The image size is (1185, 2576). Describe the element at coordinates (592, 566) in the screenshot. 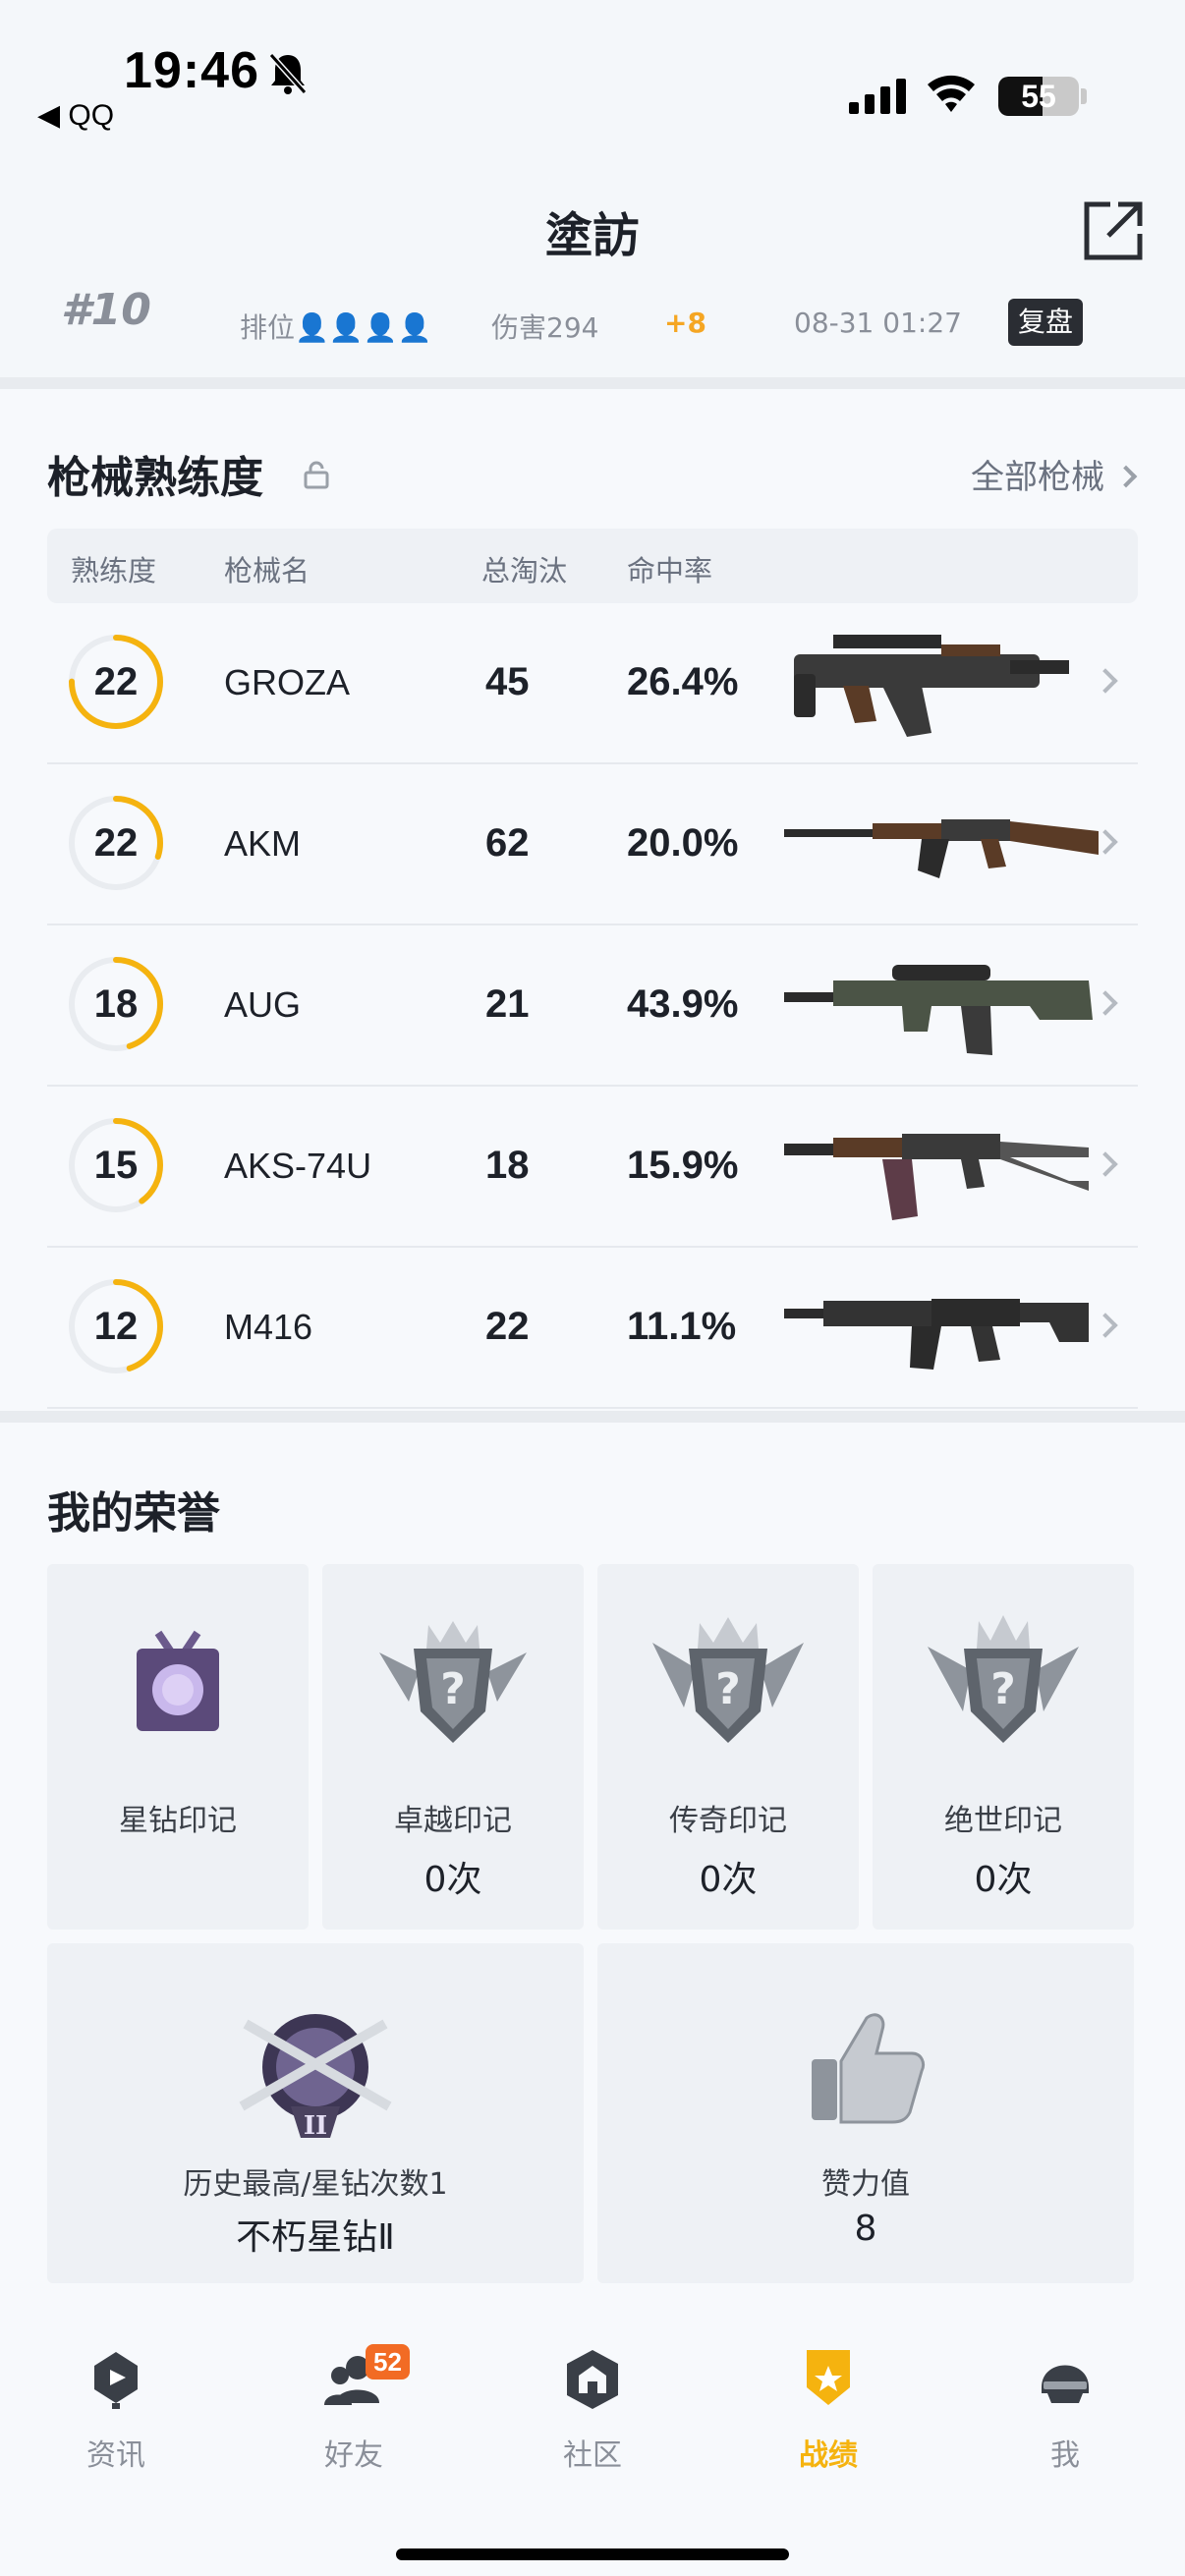

I see `weapon-table-header: 熟练度 枪械名 总淘汰 命中率` at that location.